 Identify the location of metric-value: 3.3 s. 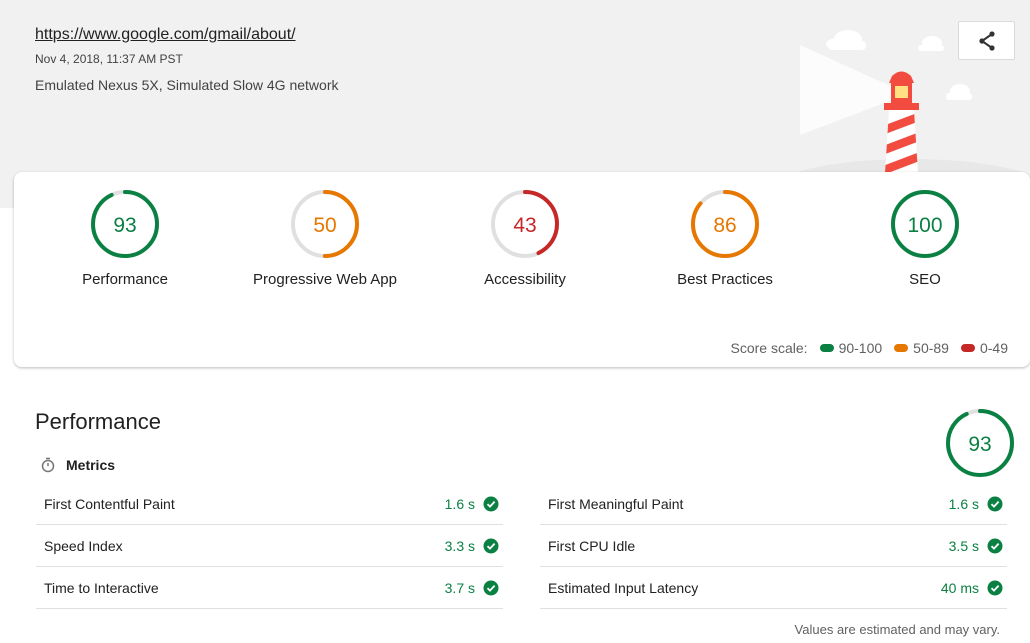
(459, 545).